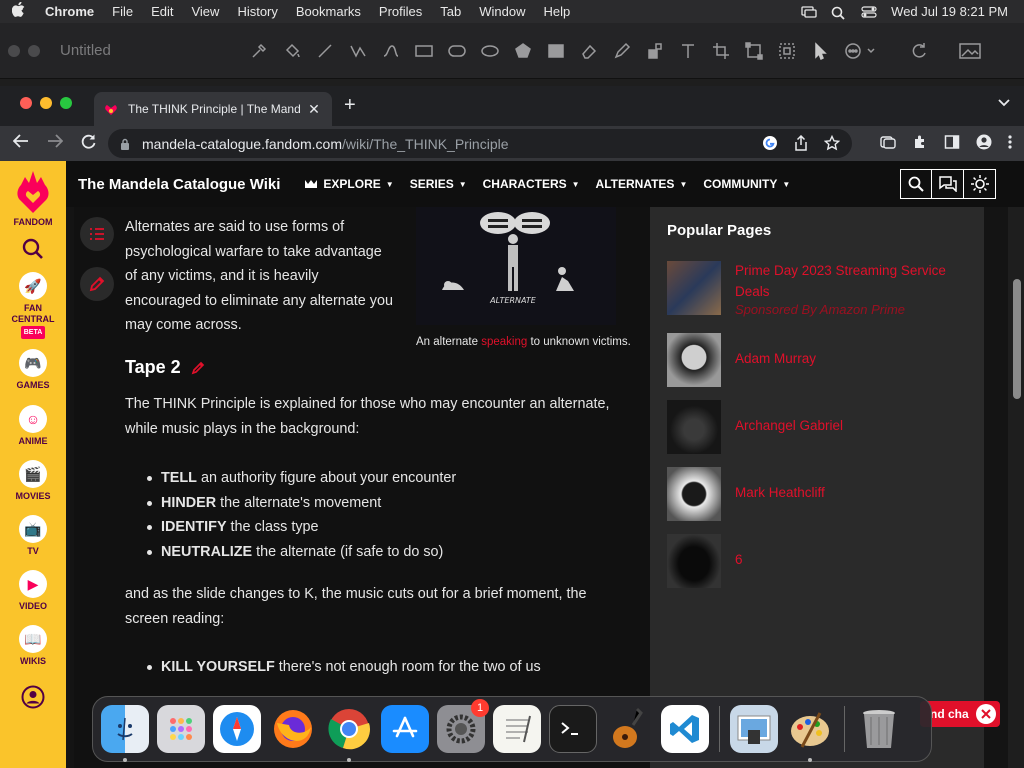 This screenshot has height=768, width=1024. Describe the element at coordinates (720, 51) in the screenshot. I see `crop-icon` at that location.